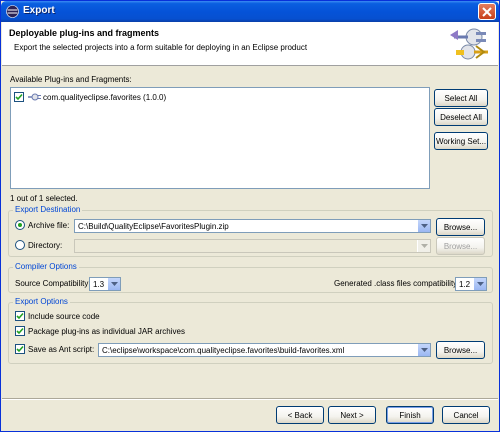  What do you see at coordinates (64, 316) in the screenshot?
I see `include-source-label: Include source code` at bounding box center [64, 316].